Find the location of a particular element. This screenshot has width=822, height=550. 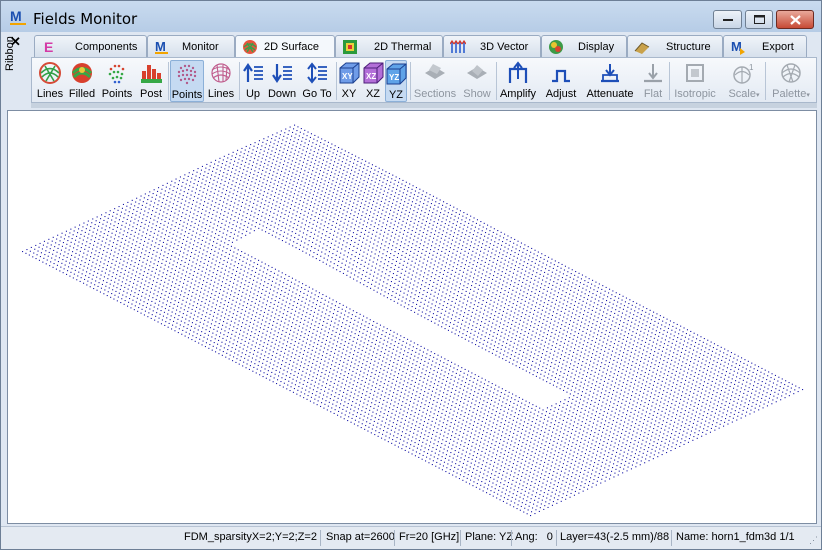

points-display-button: Points is located at coordinates (187, 81).